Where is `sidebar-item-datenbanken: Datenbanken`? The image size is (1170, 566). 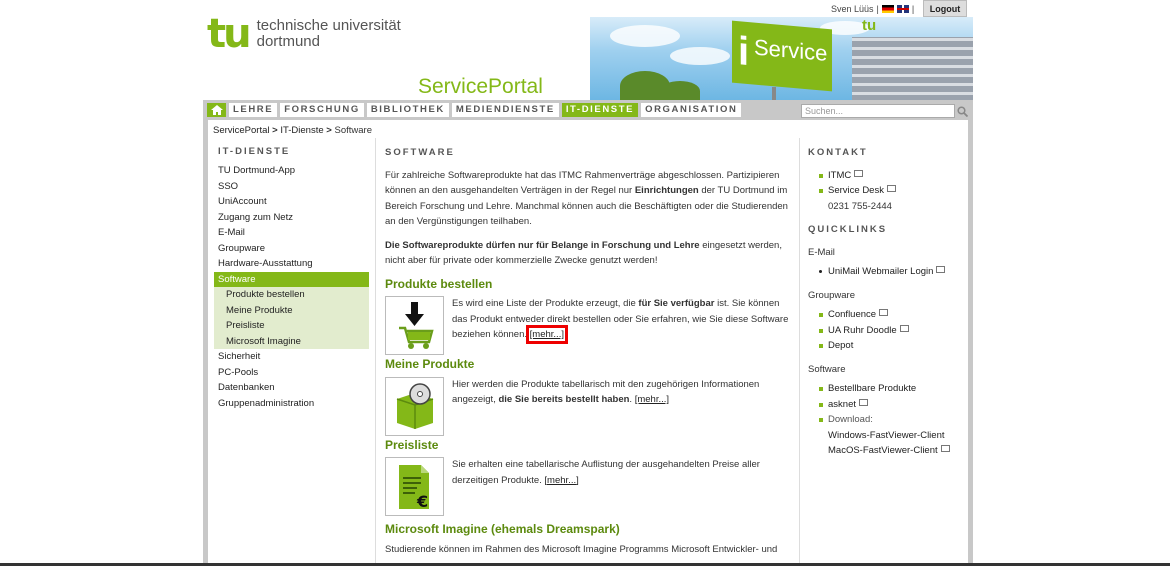 sidebar-item-datenbanken: Datenbanken is located at coordinates (291, 388).